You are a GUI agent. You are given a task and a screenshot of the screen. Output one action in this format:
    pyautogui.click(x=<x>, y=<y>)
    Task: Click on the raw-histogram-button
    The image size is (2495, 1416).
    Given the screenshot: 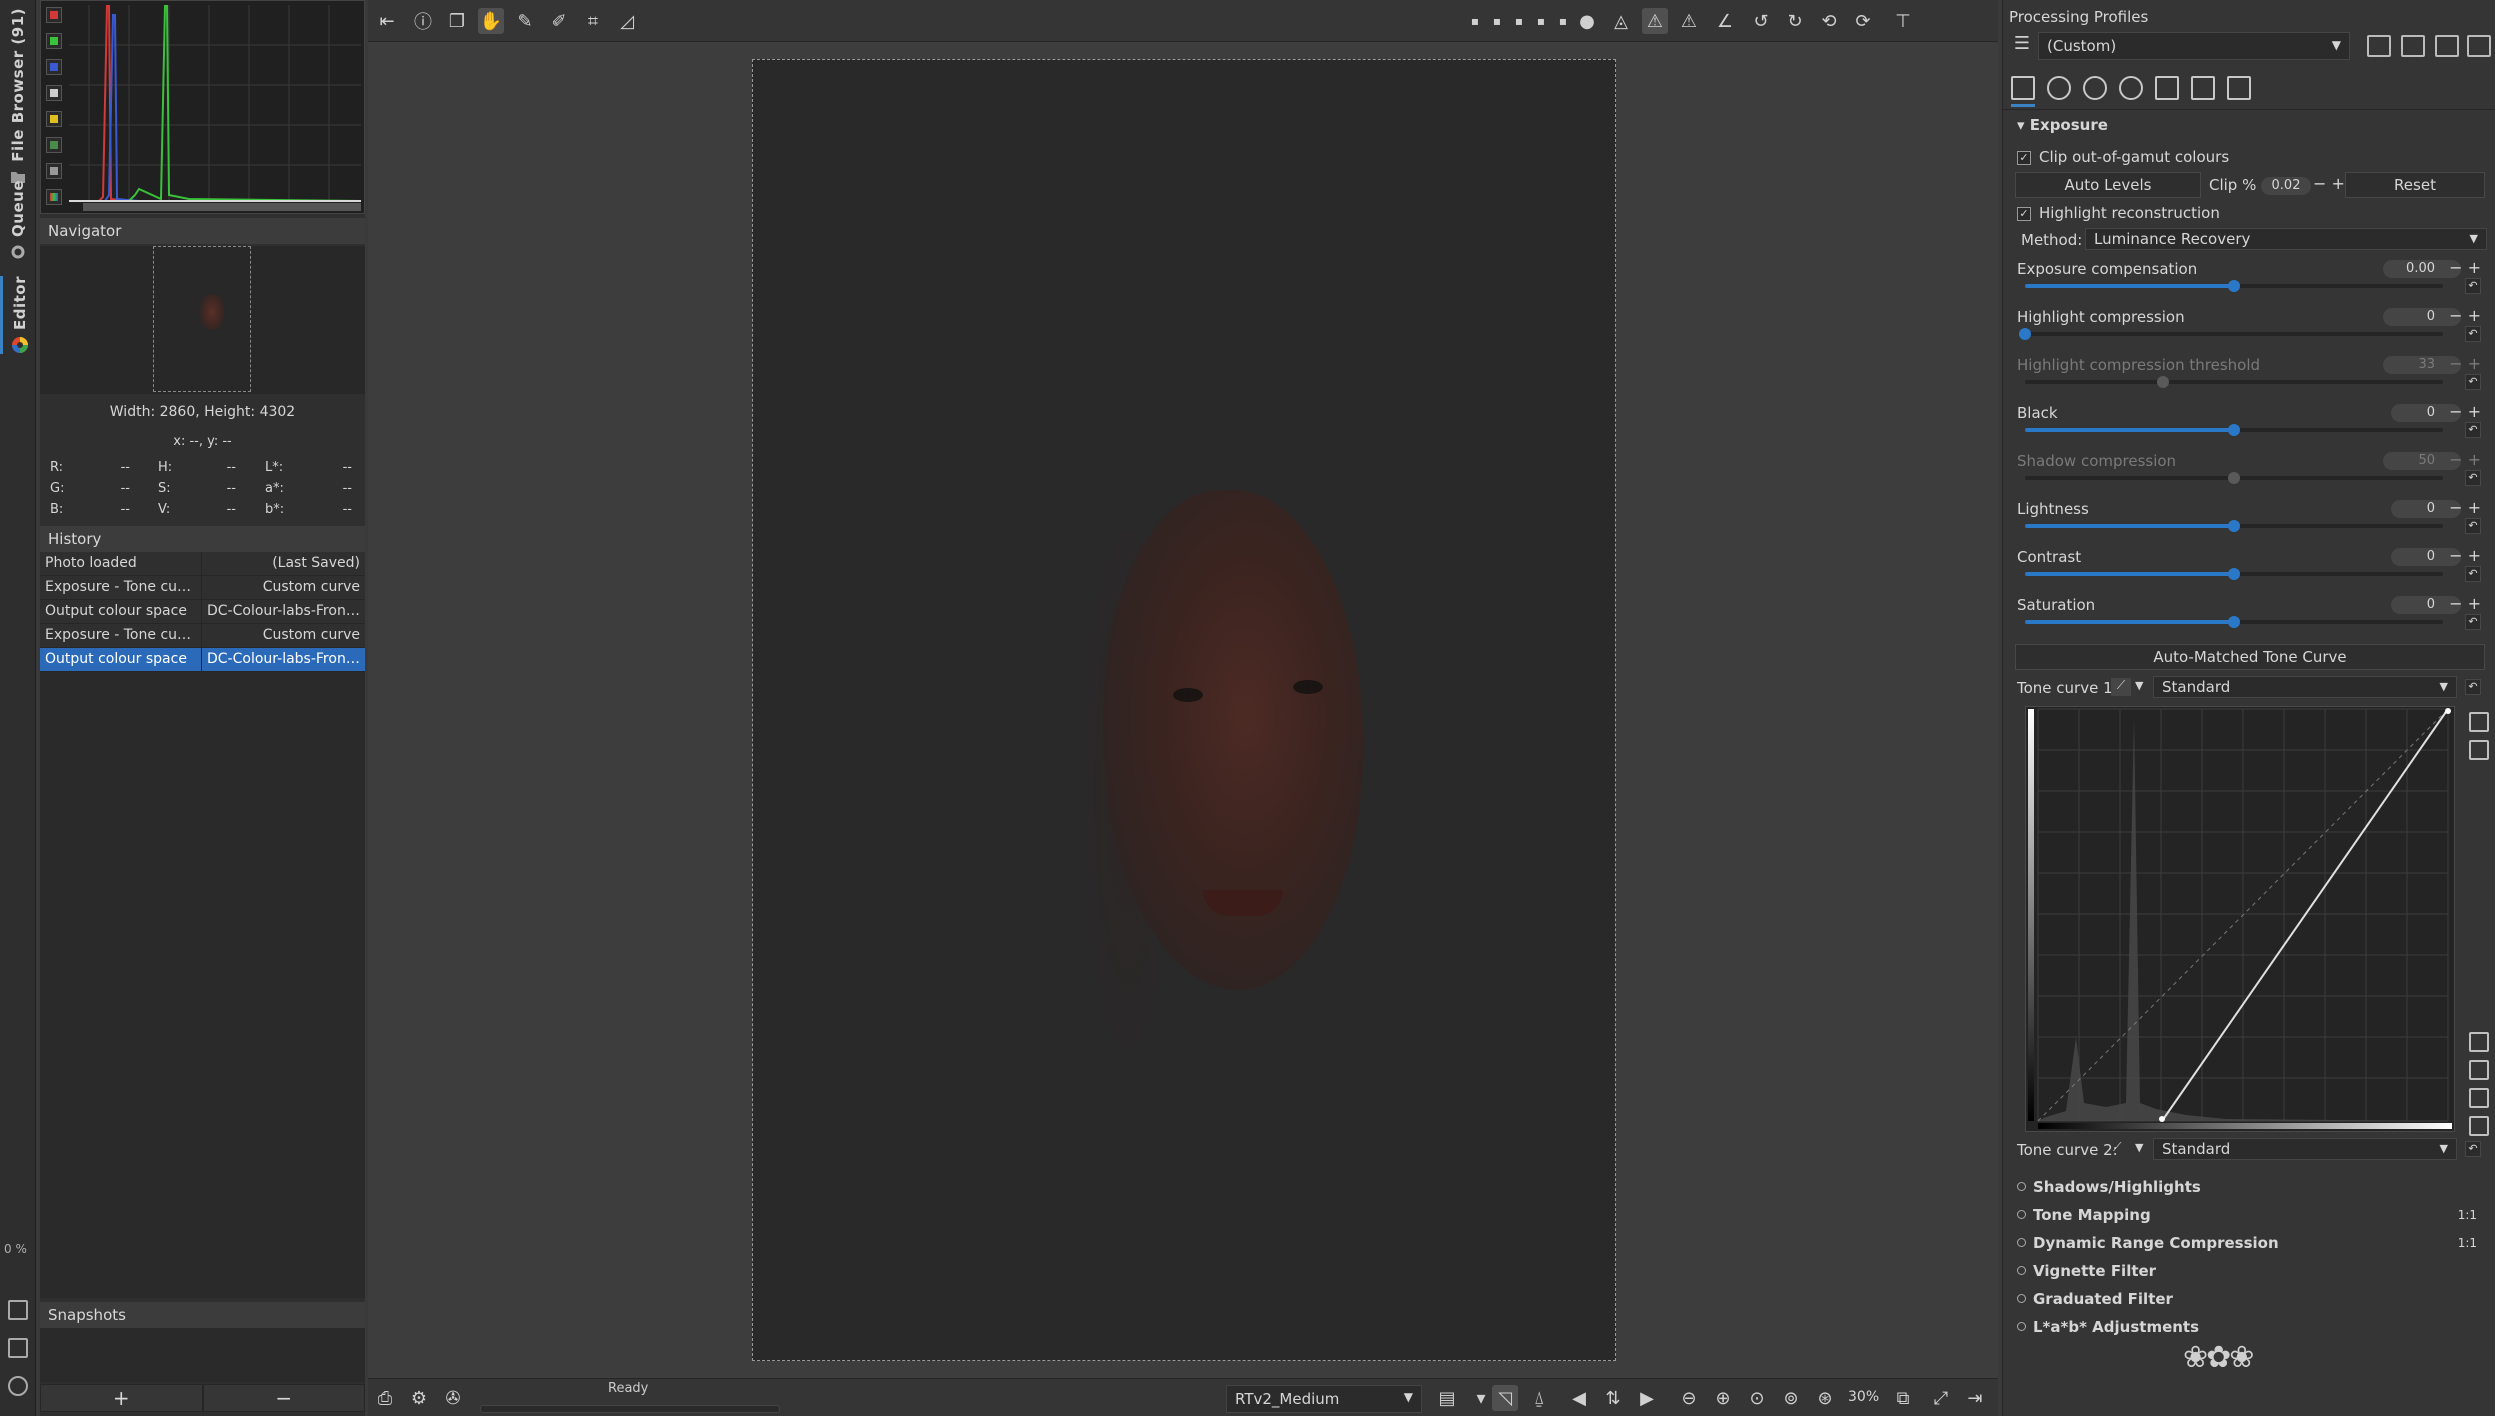 What is the action you would take?
    pyautogui.click(x=54, y=145)
    